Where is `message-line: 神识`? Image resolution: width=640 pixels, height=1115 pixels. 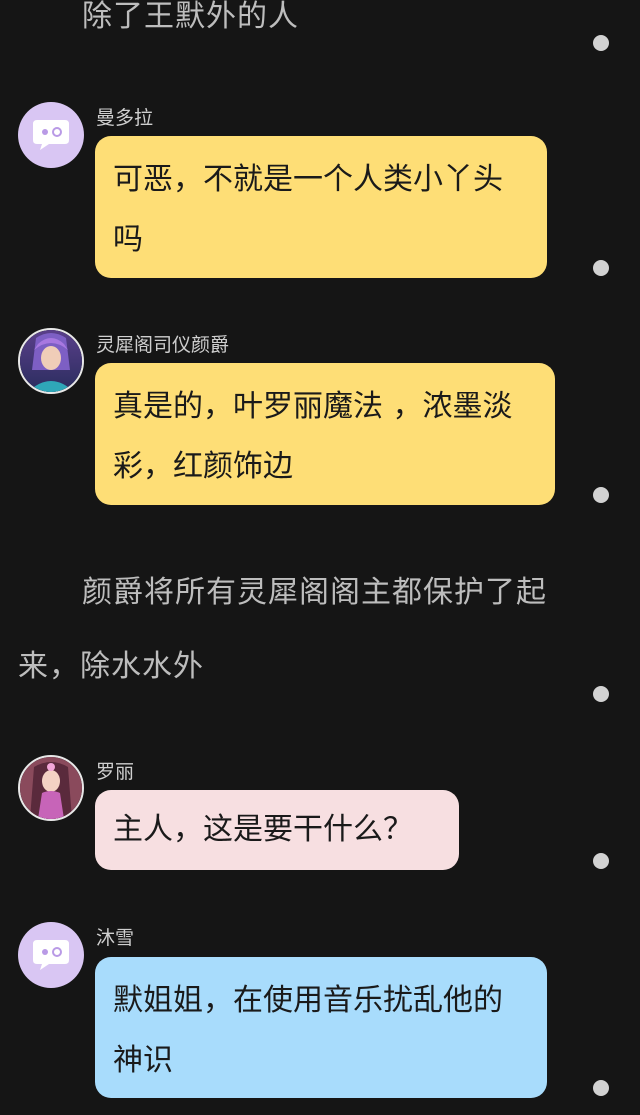 message-line: 神识 is located at coordinates (143, 1060).